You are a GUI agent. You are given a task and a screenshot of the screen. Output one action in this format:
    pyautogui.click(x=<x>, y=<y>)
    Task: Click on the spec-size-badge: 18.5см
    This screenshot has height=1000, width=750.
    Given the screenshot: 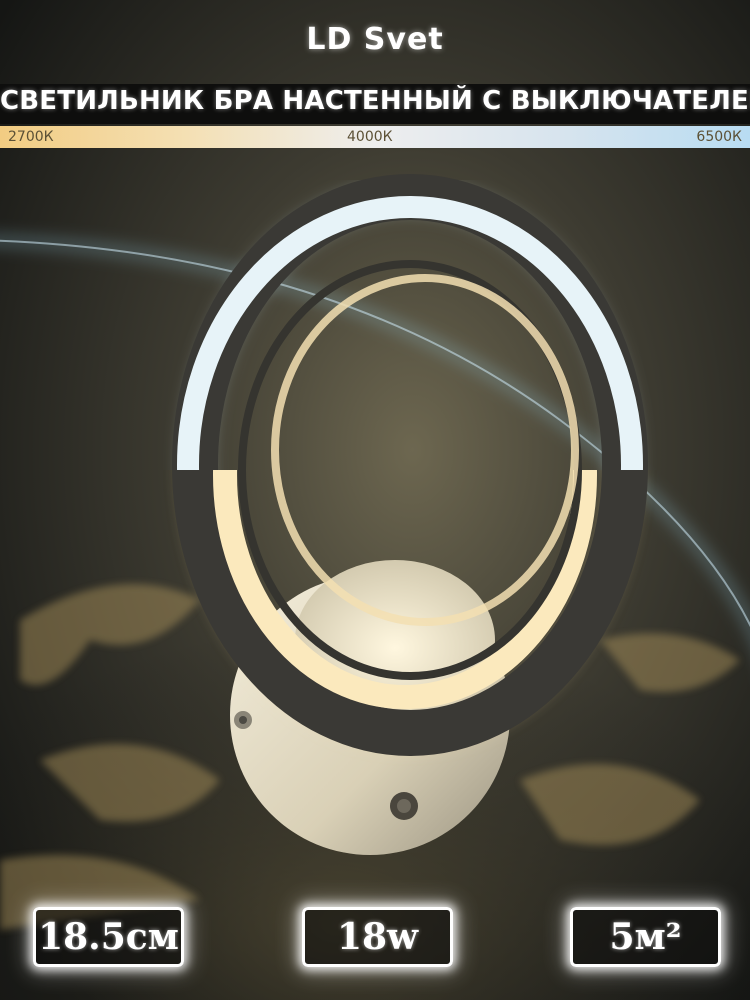 What is the action you would take?
    pyautogui.click(x=108, y=937)
    